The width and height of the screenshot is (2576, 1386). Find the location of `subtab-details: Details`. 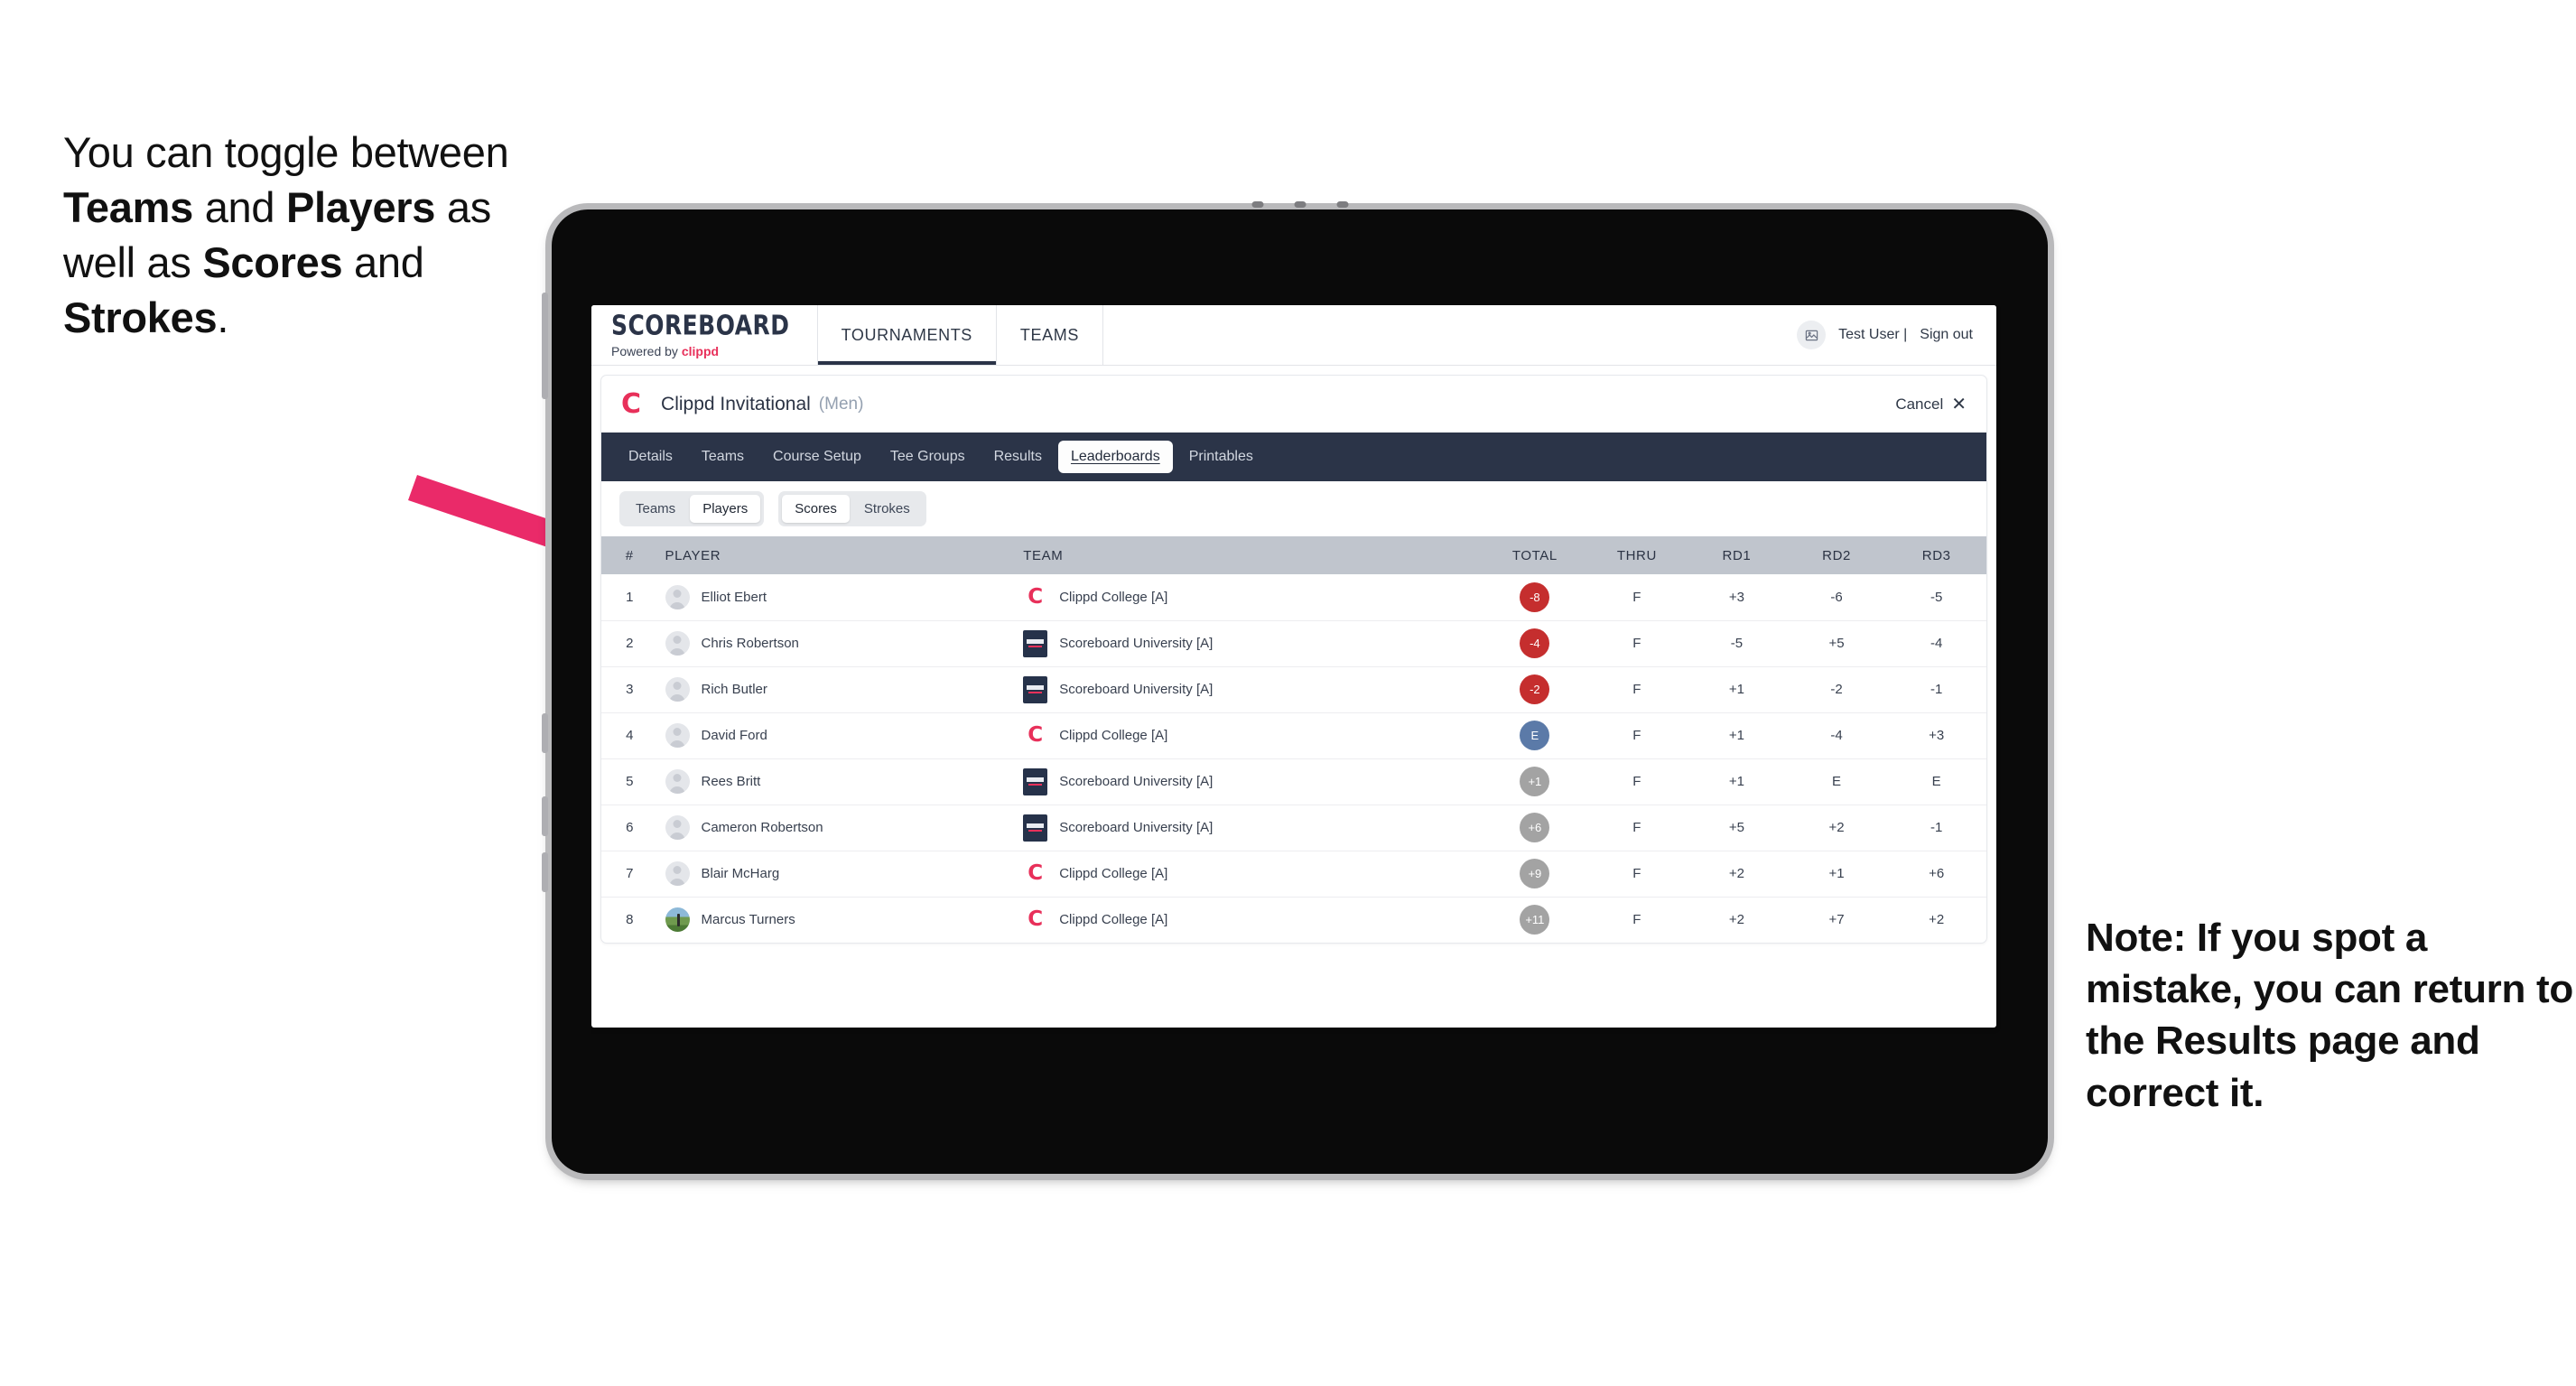

subtab-details: Details is located at coordinates (650, 457).